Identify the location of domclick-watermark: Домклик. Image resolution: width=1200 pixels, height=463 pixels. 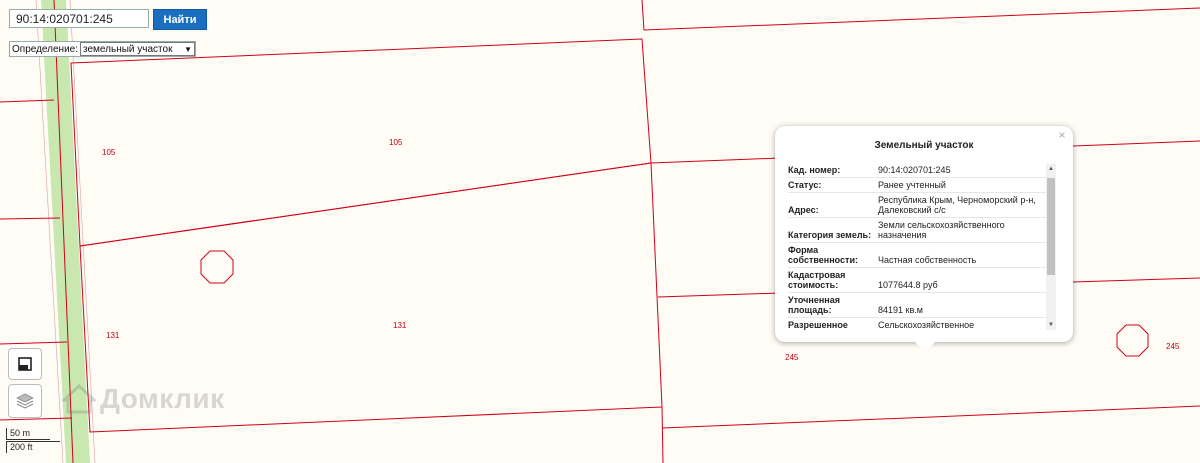
(143, 399).